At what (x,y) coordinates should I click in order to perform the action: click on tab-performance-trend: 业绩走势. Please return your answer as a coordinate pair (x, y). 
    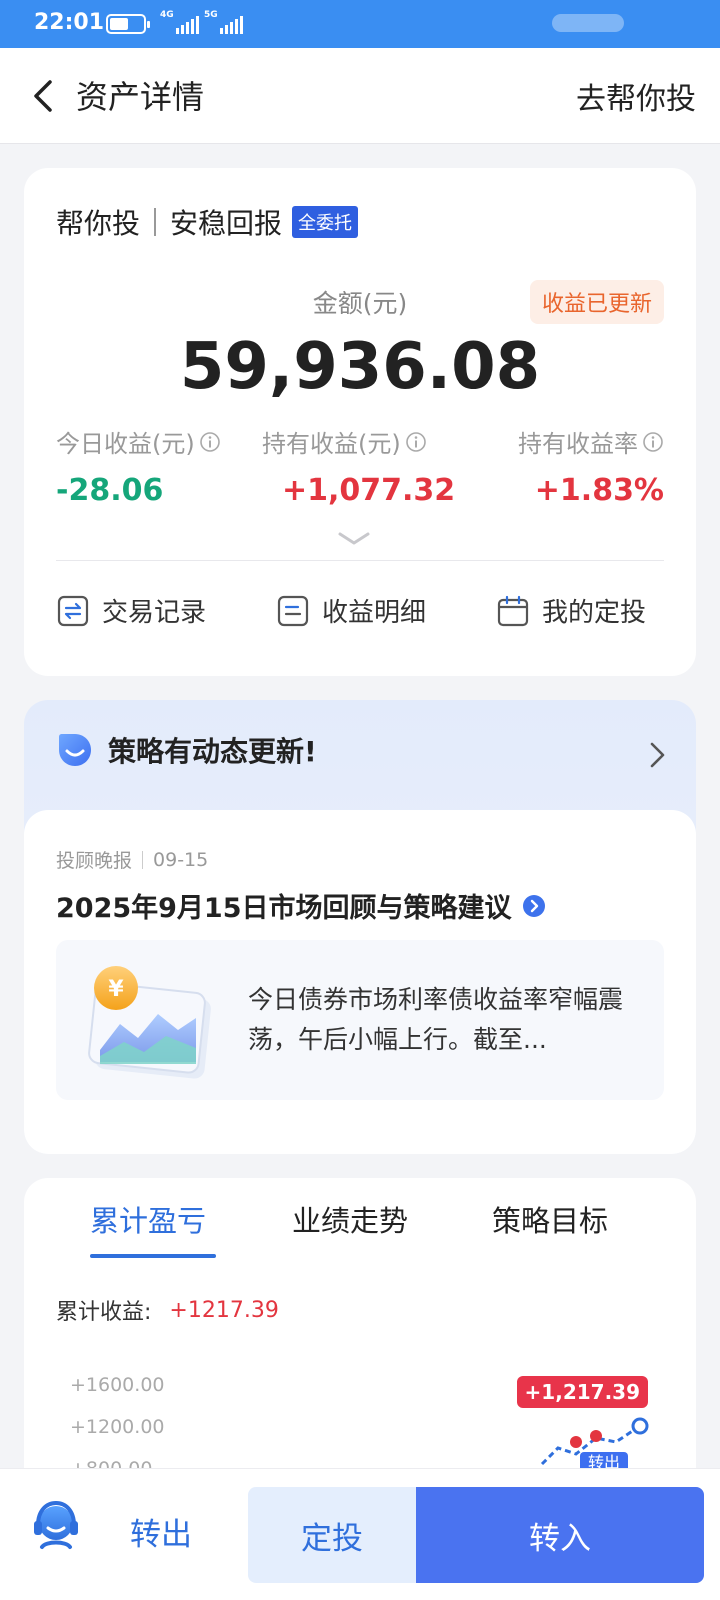
    Looking at the image, I should click on (350, 1219).